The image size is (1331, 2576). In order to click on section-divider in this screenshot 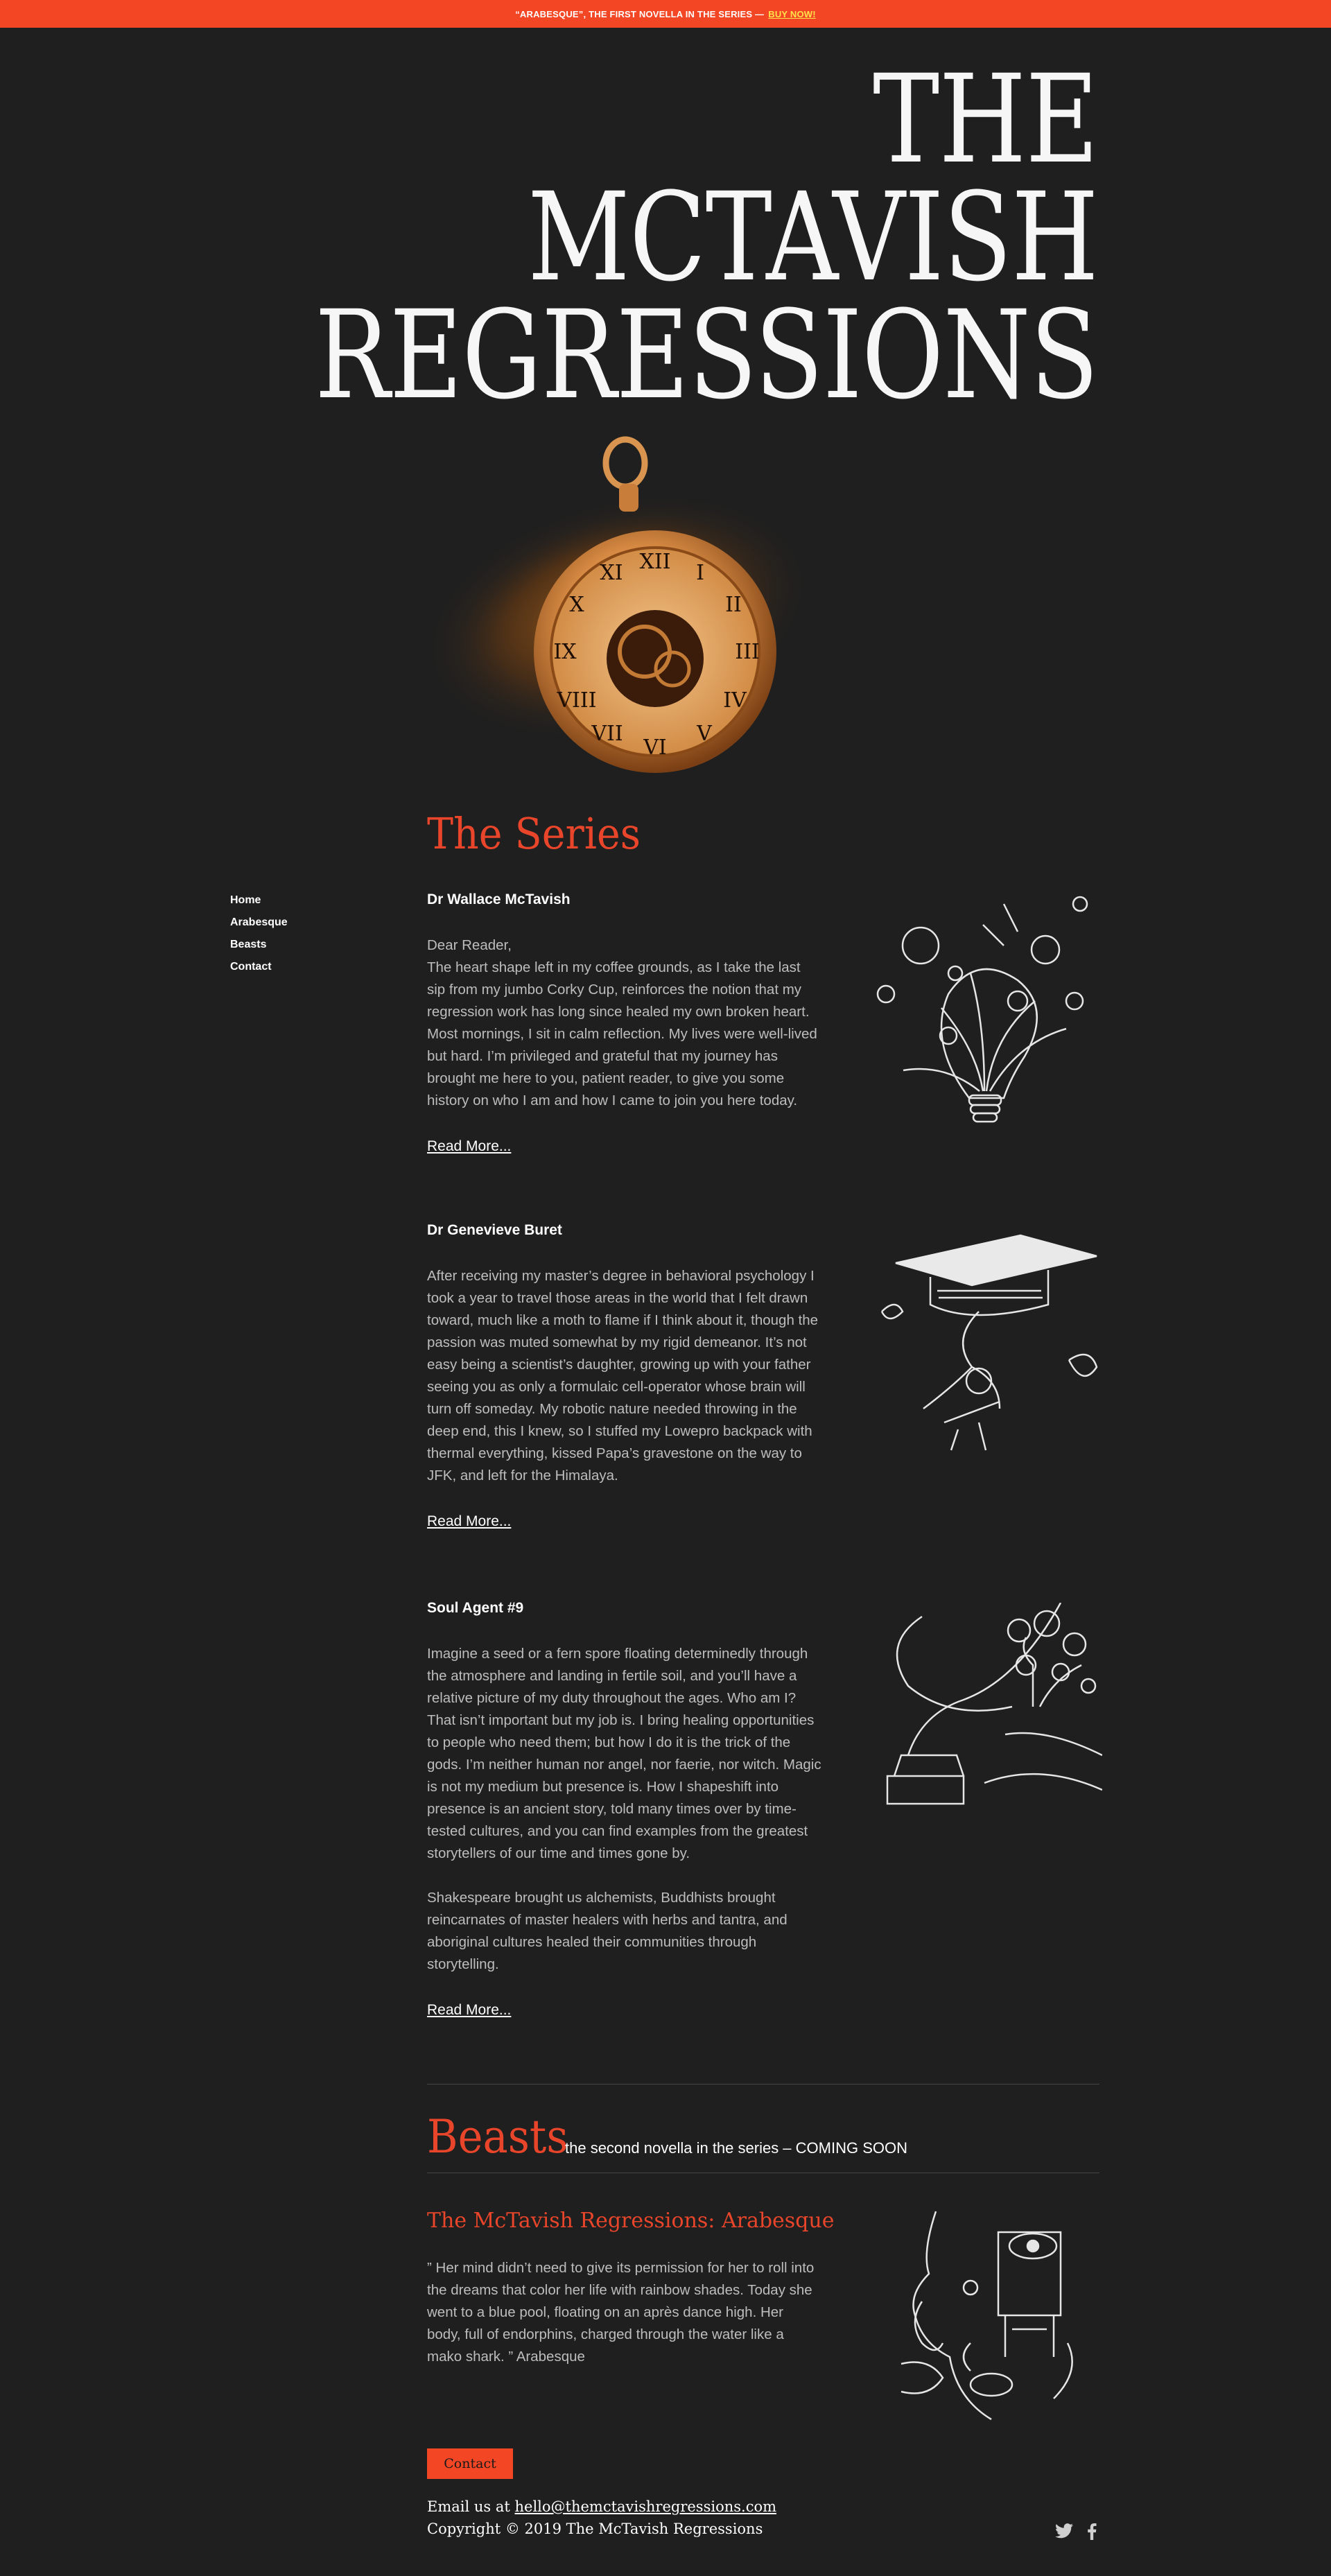, I will do `click(763, 2084)`.